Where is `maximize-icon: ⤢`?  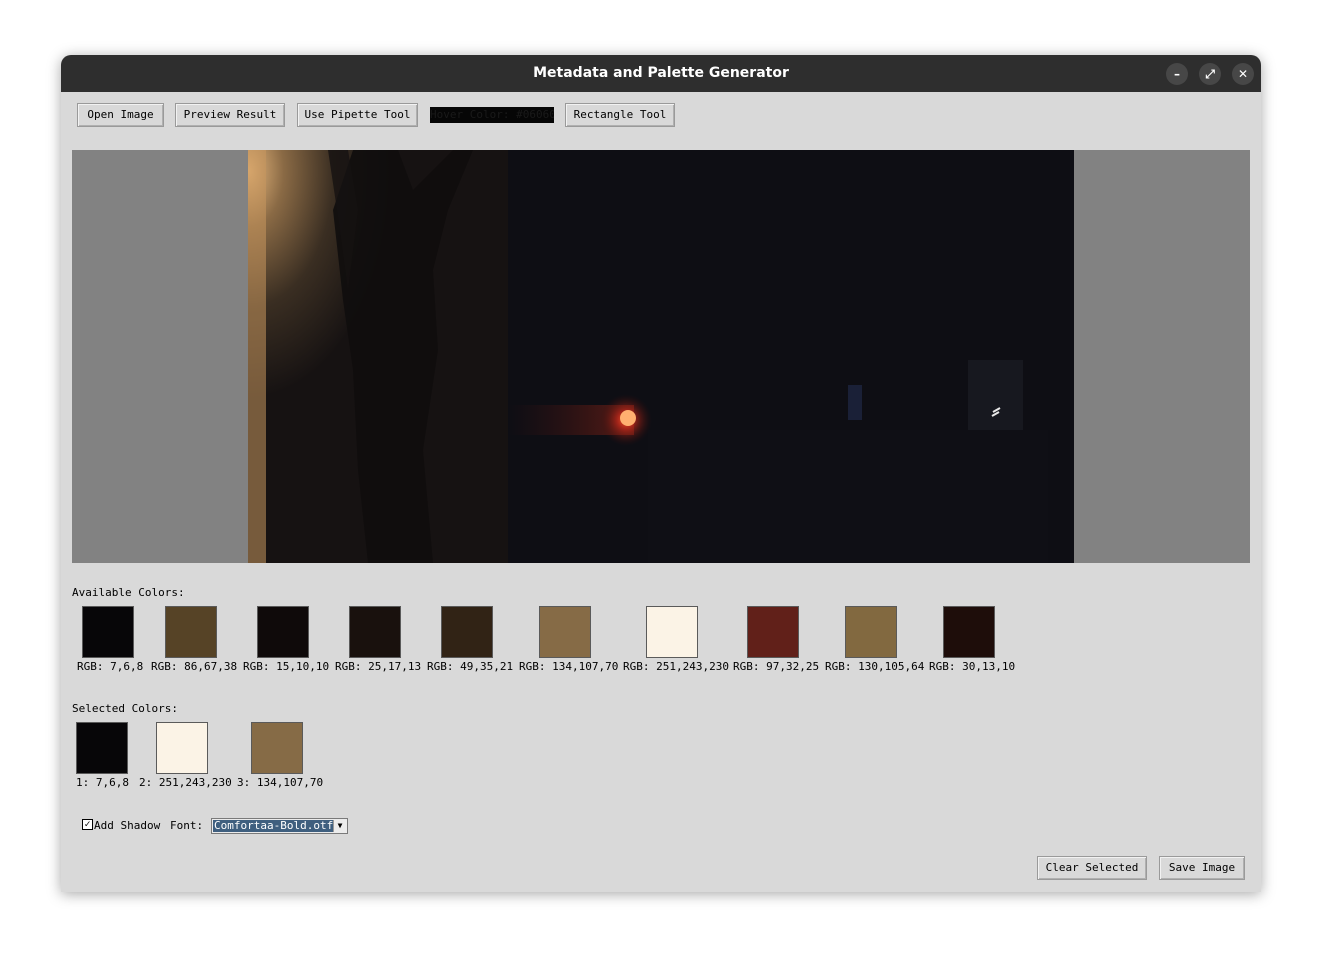 maximize-icon: ⤢ is located at coordinates (1210, 74).